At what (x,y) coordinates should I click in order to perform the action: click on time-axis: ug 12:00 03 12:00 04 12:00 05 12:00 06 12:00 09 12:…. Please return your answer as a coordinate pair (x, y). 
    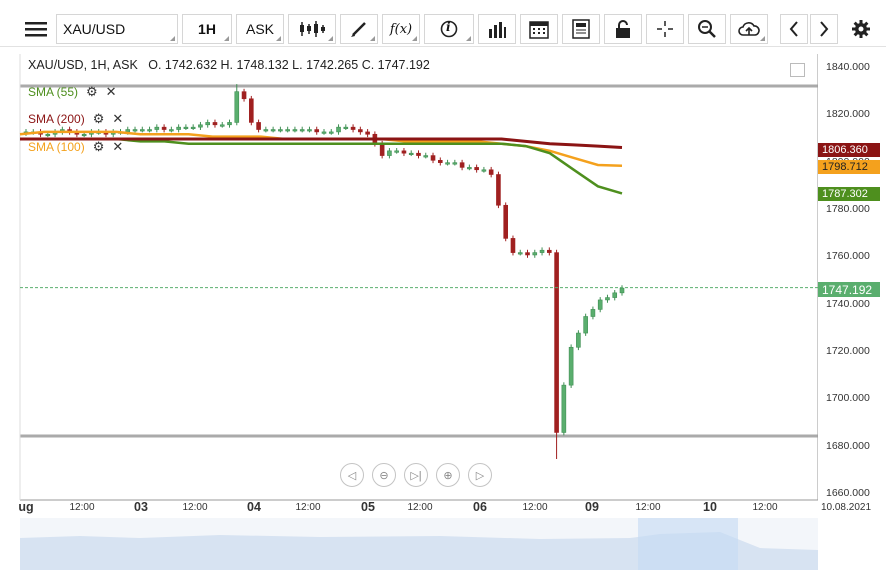
    Looking at the image, I should click on (435, 509).